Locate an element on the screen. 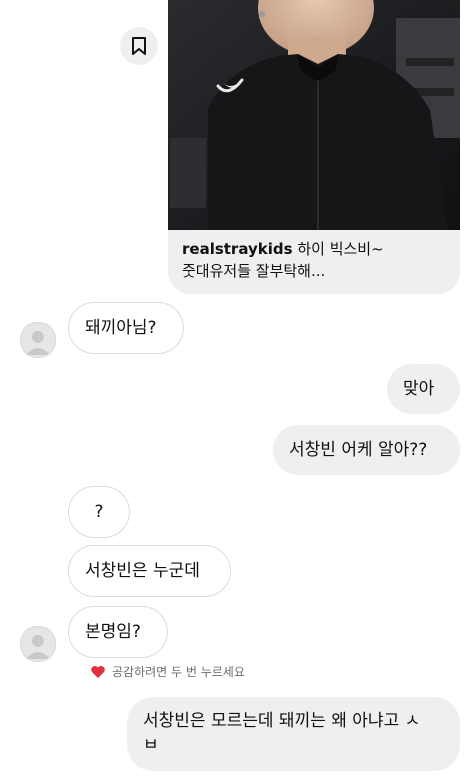  message-bubble-incoming: 본명임? is located at coordinates (118, 632).